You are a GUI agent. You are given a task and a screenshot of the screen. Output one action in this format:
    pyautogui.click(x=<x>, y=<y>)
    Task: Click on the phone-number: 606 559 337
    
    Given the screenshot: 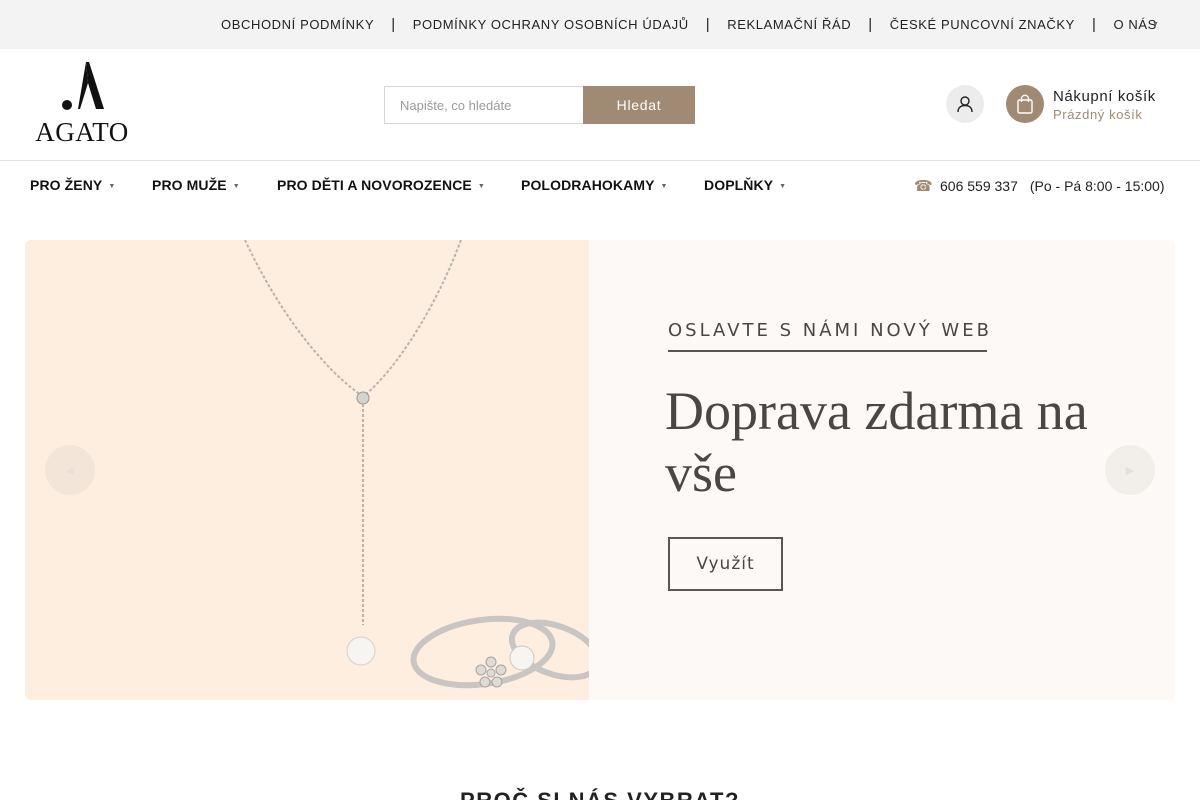 What is the action you would take?
    pyautogui.click(x=979, y=186)
    